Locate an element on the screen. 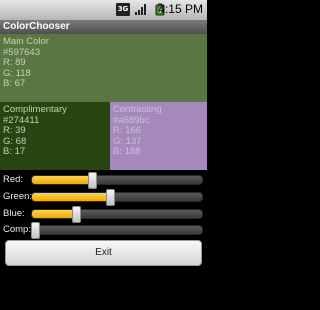 This screenshot has width=320, height=310. comp-slider-row: Comp: is located at coordinates (103, 230).